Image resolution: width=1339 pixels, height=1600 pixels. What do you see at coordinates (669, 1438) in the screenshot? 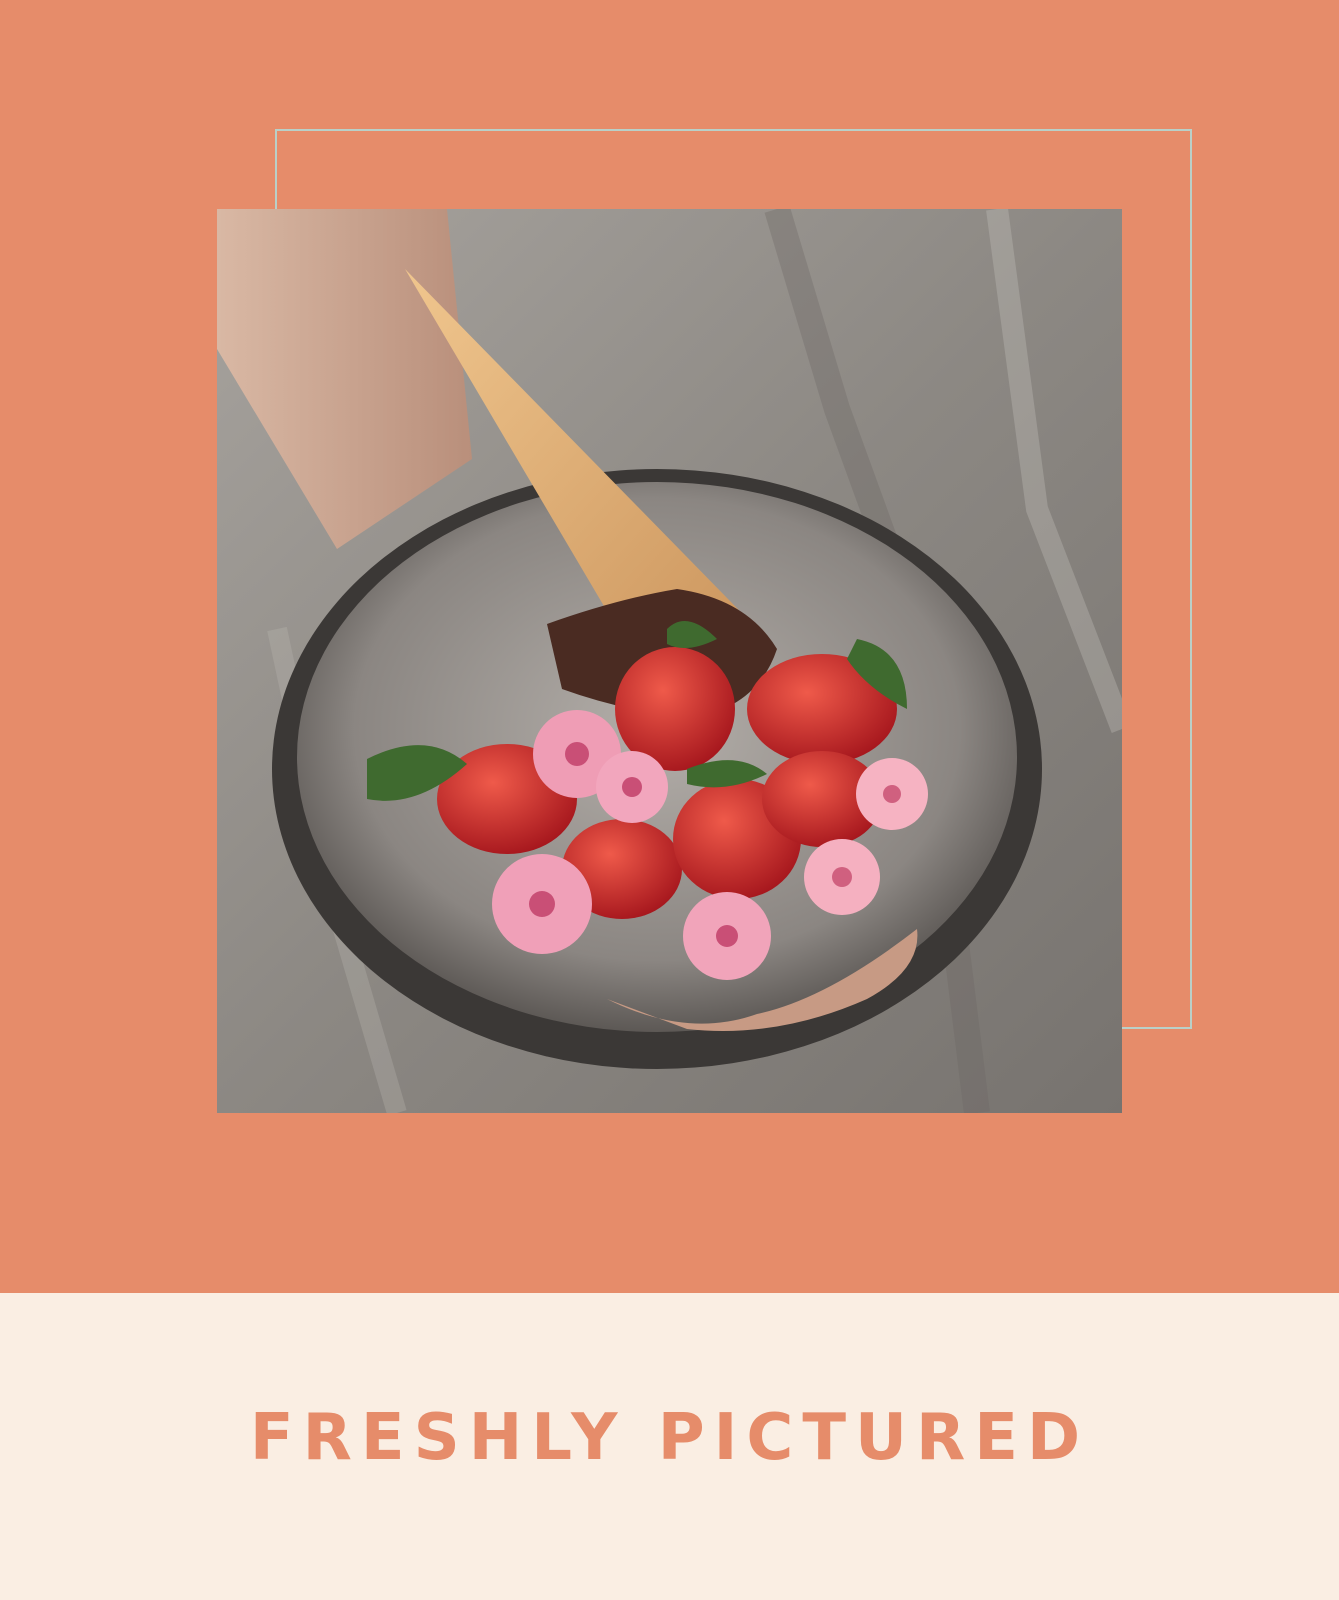
I see `headline: FRESHLY PICTURED` at bounding box center [669, 1438].